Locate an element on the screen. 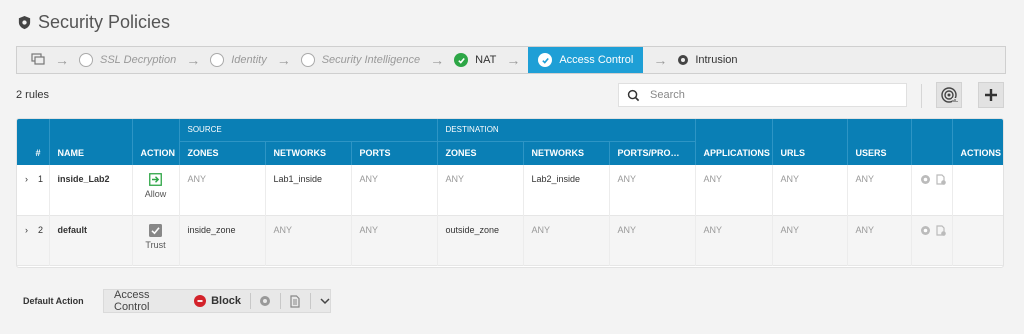 The image size is (1024, 334). urls-cell: ANY is located at coordinates (810, 190).